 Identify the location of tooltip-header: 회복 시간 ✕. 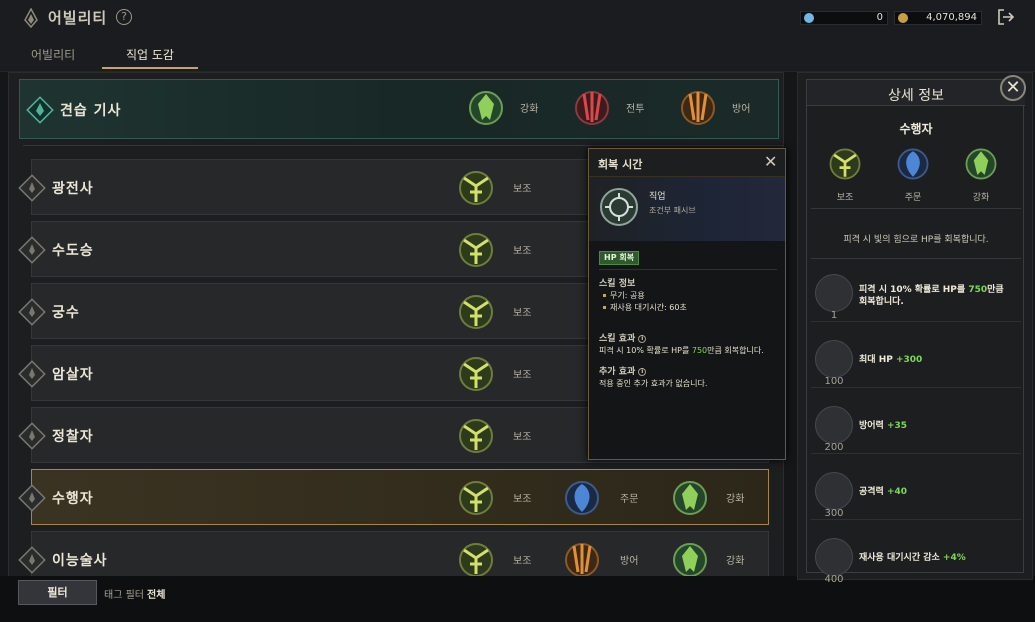
(687, 163).